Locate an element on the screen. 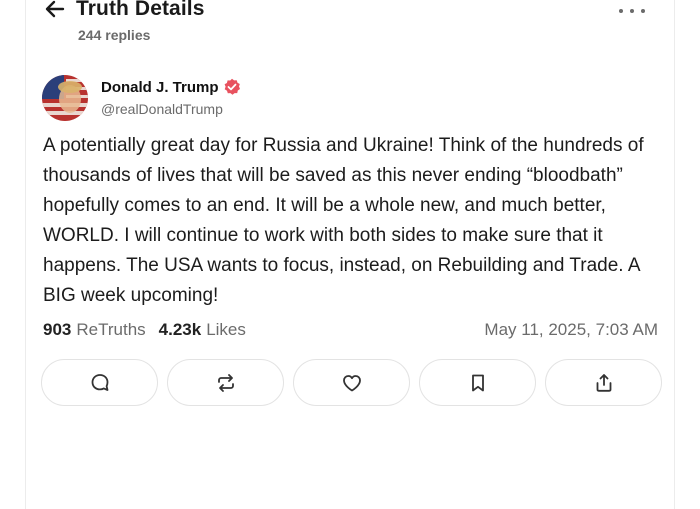  avatar is located at coordinates (65, 98).